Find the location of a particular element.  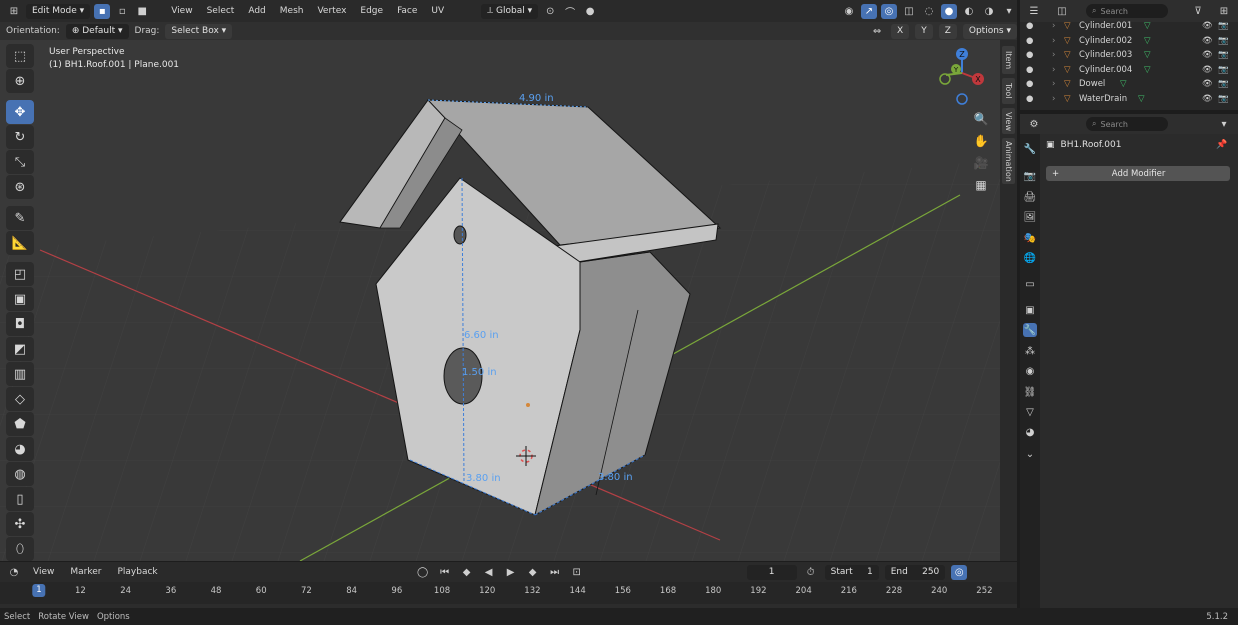

select-box-tool-icon: ⬚ is located at coordinates (20, 56).